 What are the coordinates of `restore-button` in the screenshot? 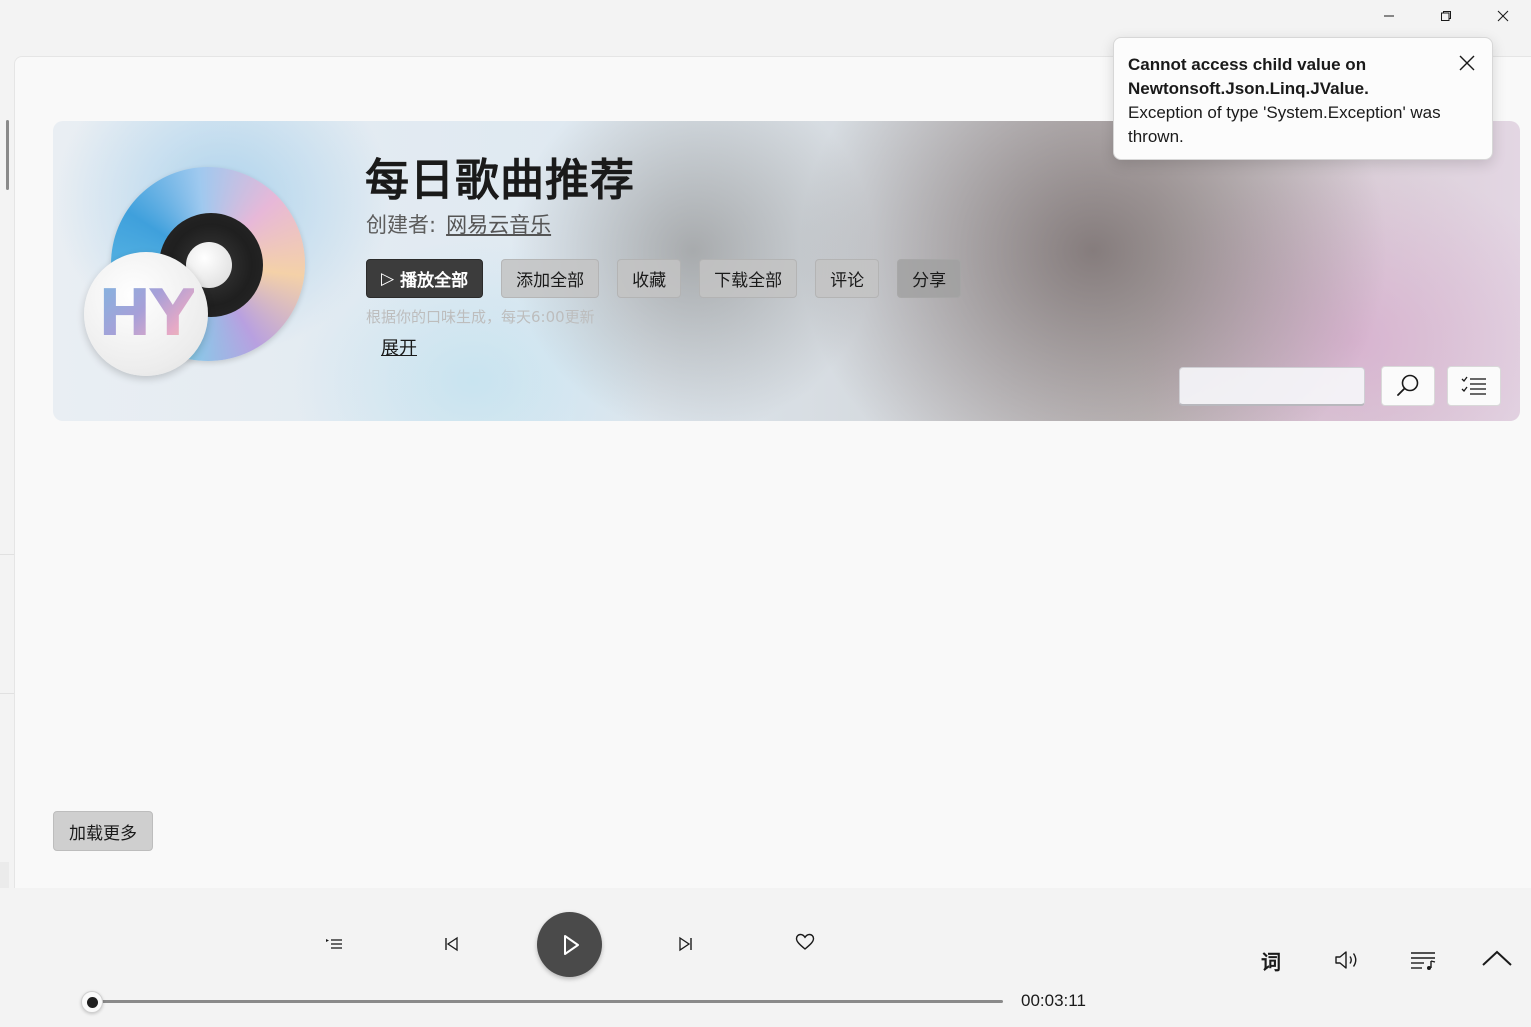 It's located at (1445, 16).